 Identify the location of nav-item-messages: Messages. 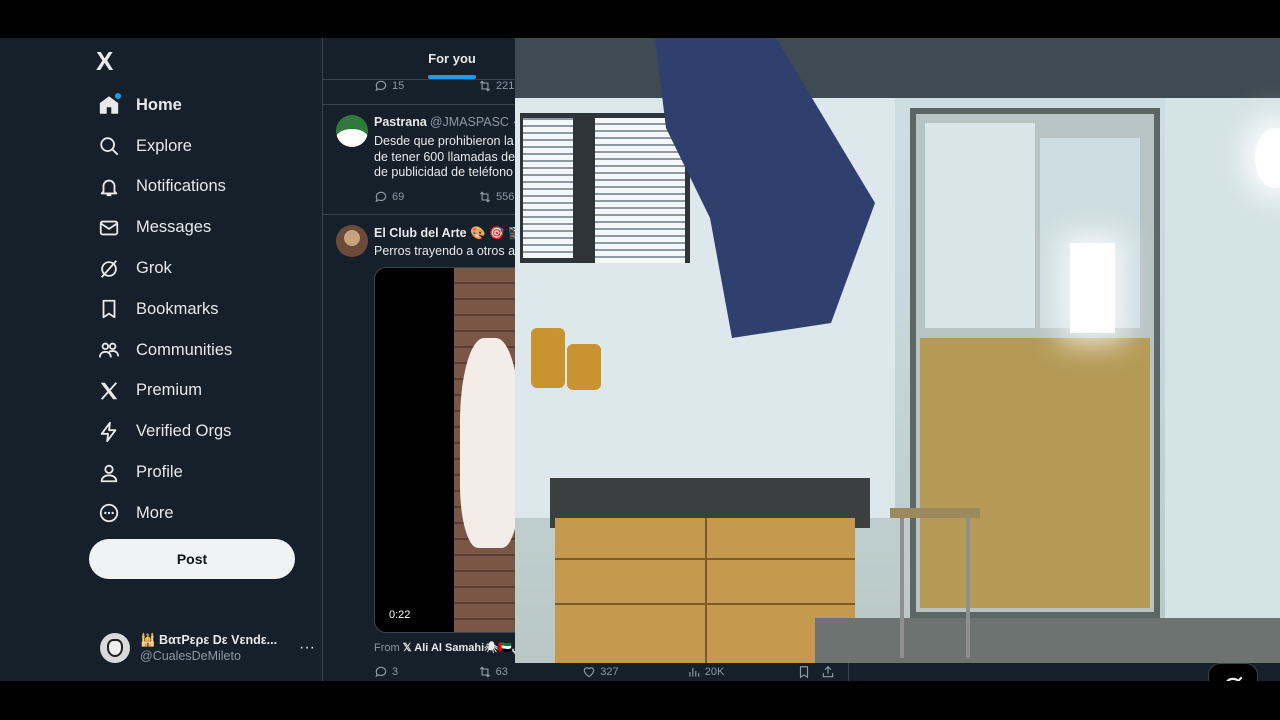
(164, 227).